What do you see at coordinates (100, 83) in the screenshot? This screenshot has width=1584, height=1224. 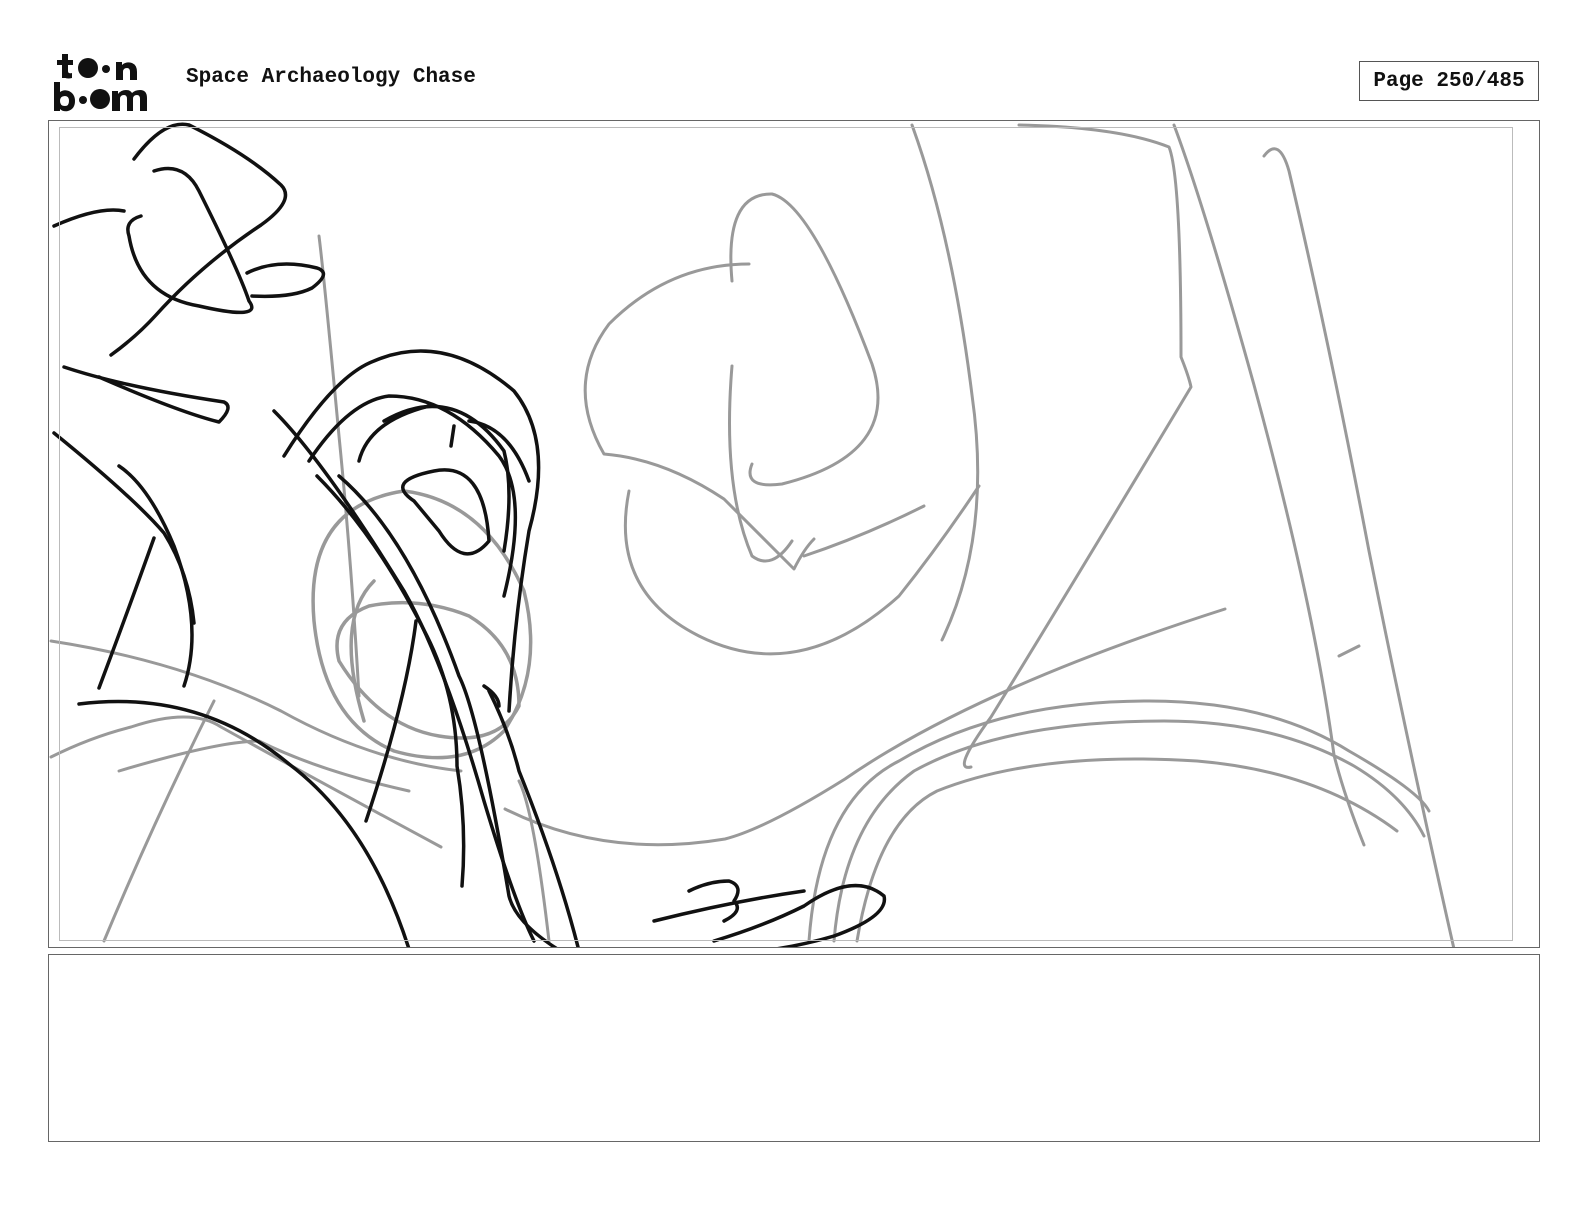 I see `toon-boom-logo` at bounding box center [100, 83].